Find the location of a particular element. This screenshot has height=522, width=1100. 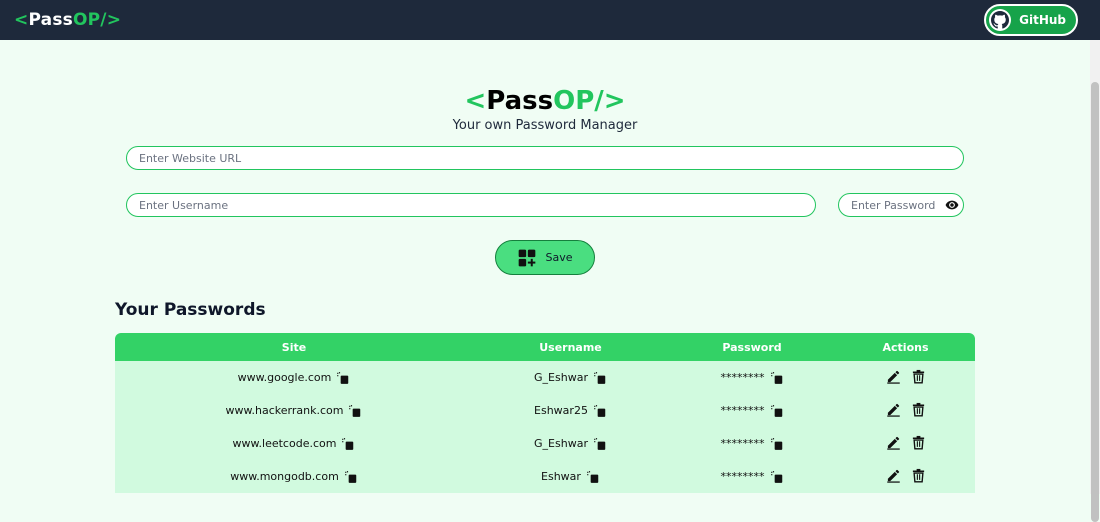

eye-icon is located at coordinates (952, 205).